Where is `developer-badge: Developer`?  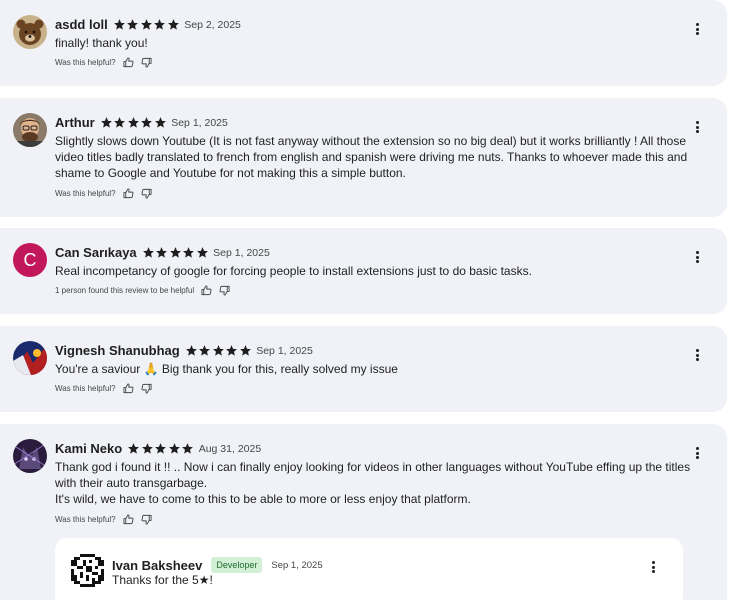
developer-badge: Developer is located at coordinates (237, 565).